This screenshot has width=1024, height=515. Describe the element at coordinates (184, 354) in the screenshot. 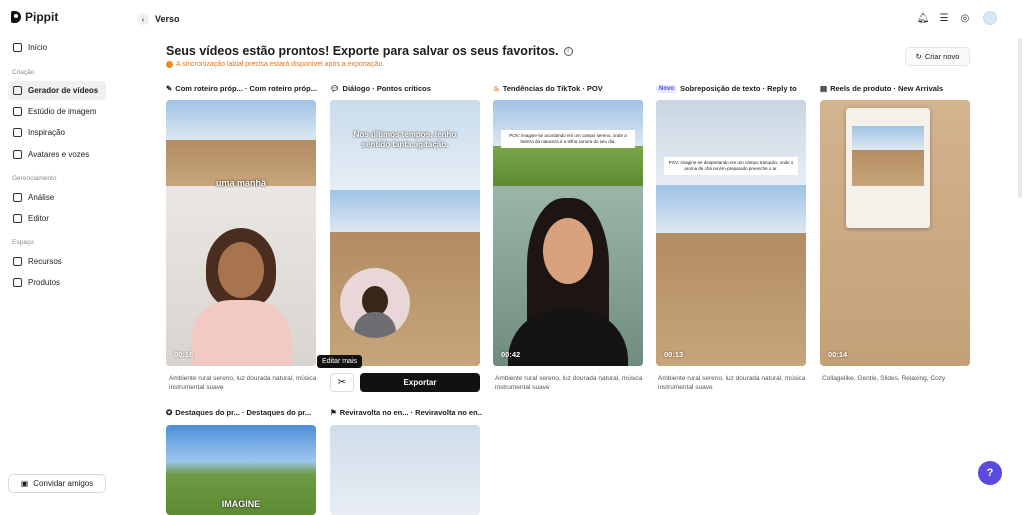

I see `duration-badge: 00:16` at that location.